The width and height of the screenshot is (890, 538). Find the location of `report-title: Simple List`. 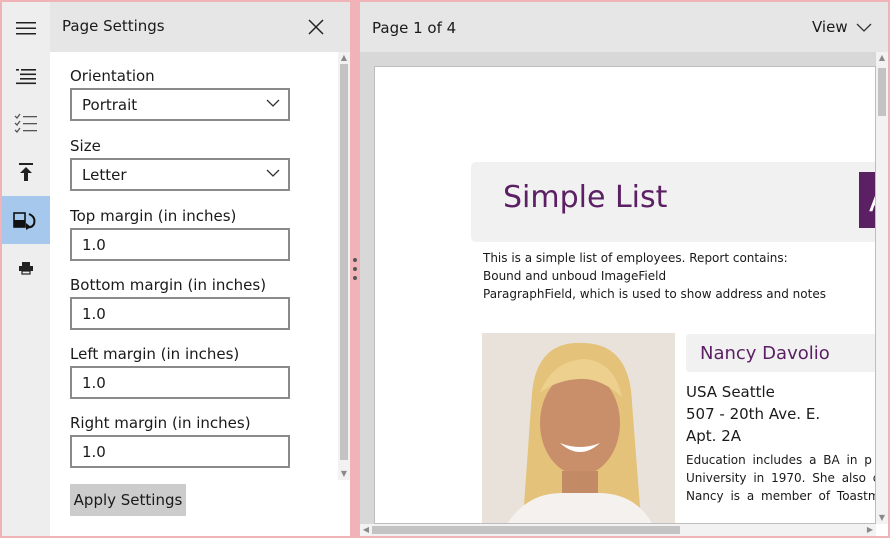

report-title: Simple List is located at coordinates (585, 197).